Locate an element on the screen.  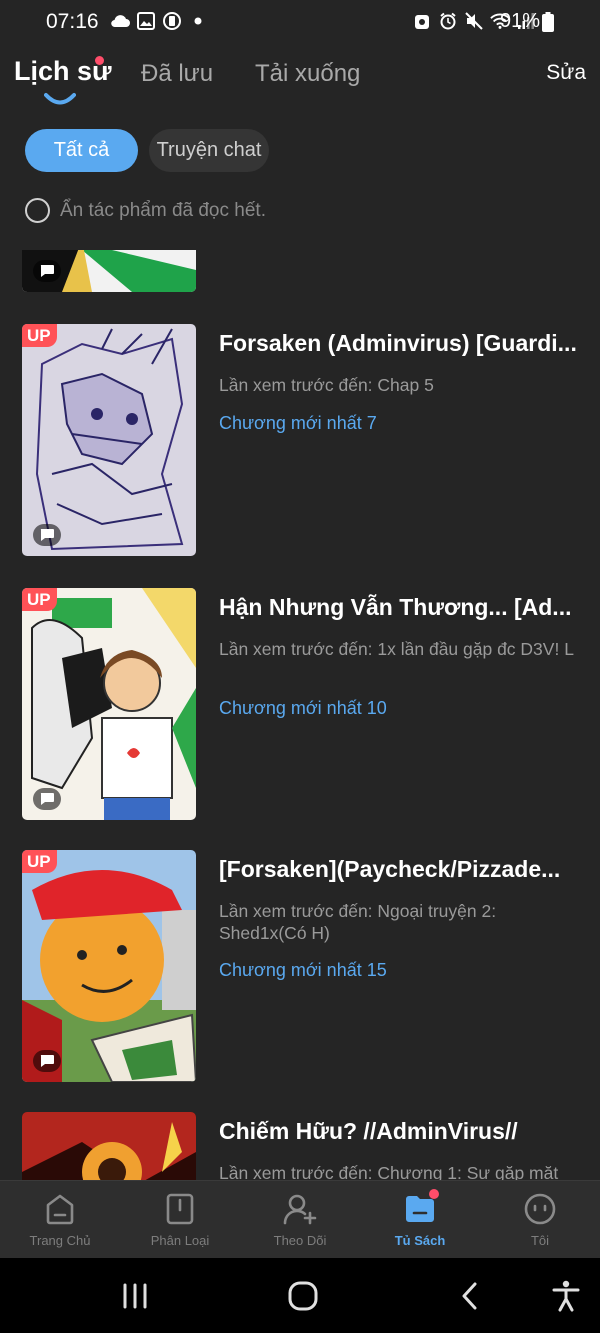
filter-all: Tất cả is located at coordinates (81, 150).